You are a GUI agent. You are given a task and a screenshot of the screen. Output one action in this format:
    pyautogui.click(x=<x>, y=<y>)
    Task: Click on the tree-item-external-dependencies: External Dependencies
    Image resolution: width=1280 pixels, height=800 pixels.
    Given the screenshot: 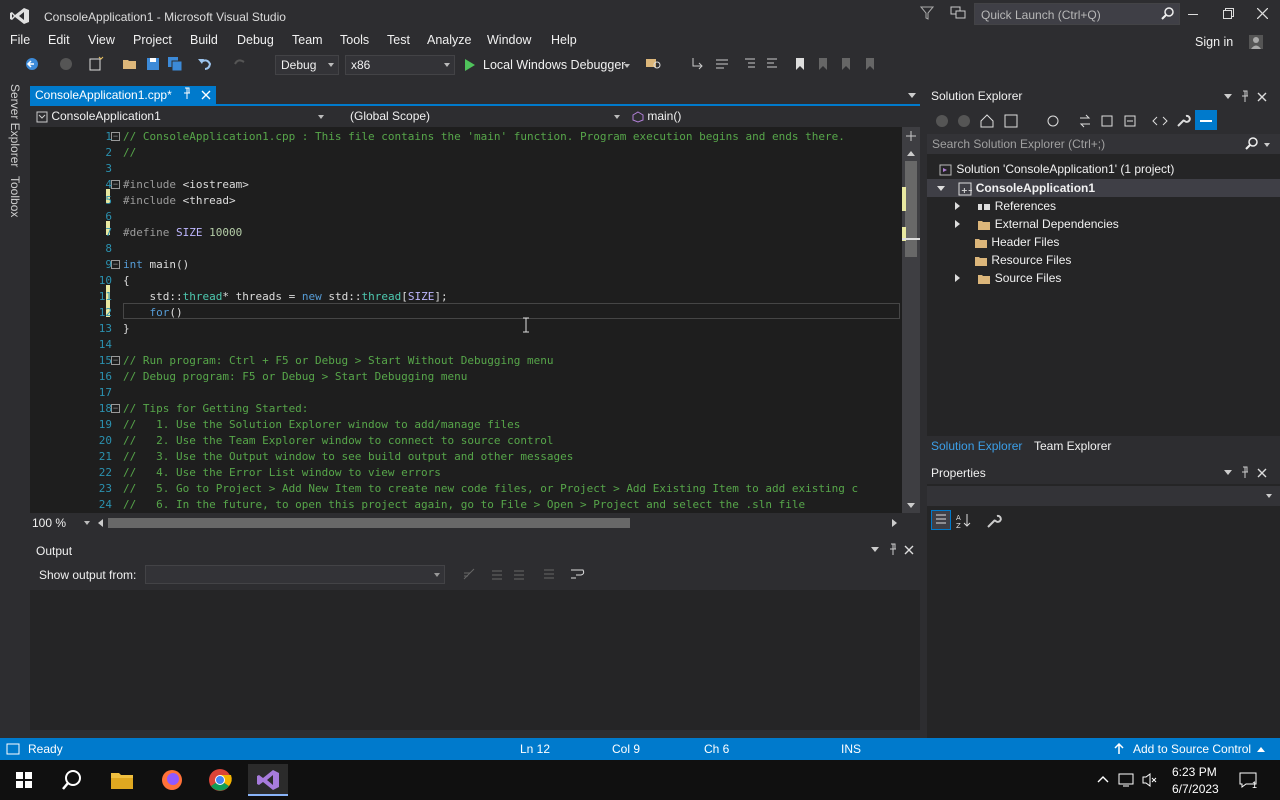 What is the action you would take?
    pyautogui.click(x=1037, y=224)
    